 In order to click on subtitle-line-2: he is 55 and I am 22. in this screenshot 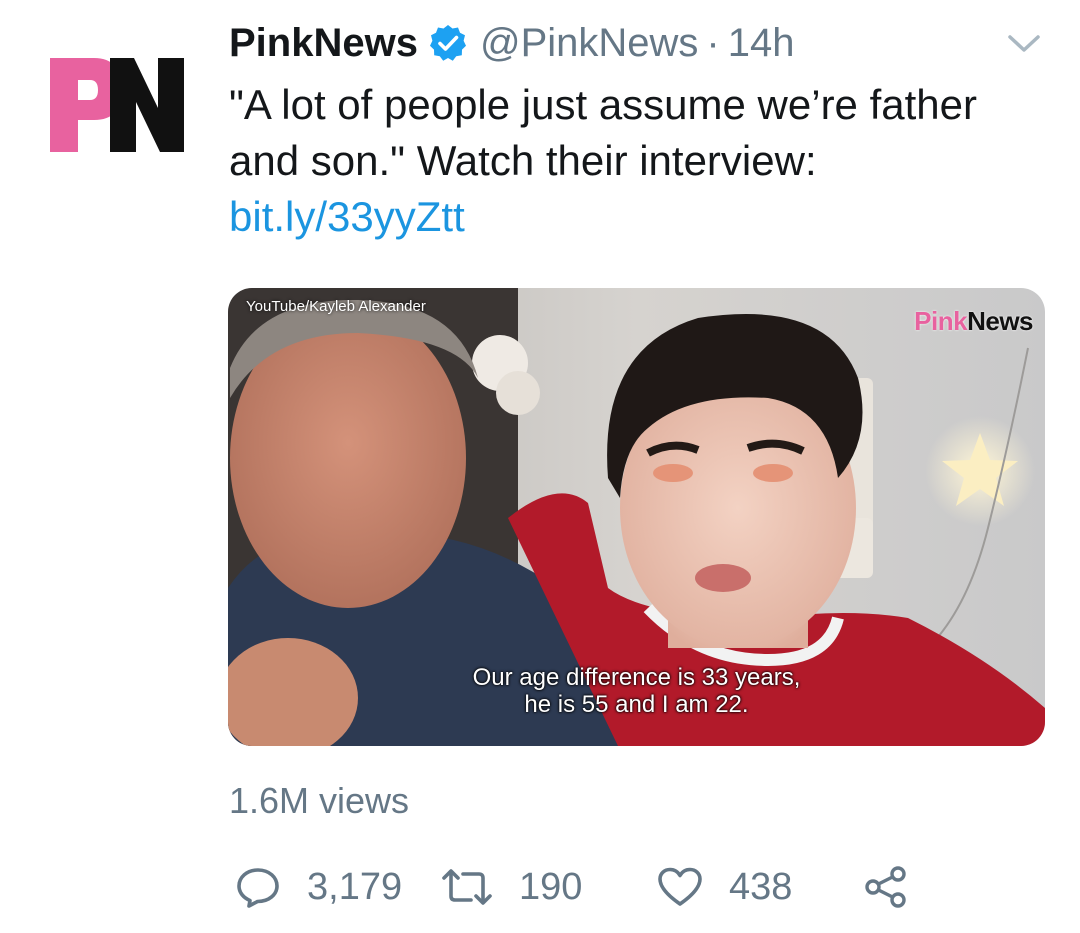, I will do `click(636, 704)`.